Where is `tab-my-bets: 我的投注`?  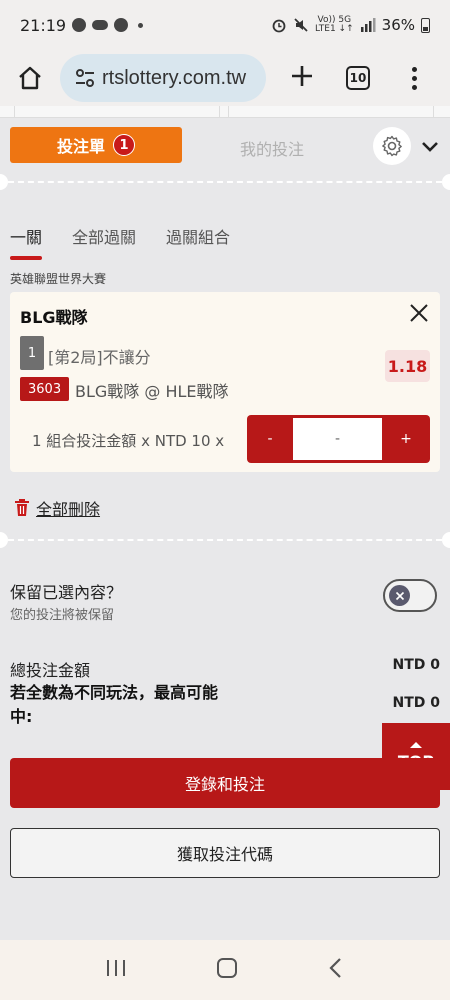 tab-my-bets: 我的投注 is located at coordinates (272, 148).